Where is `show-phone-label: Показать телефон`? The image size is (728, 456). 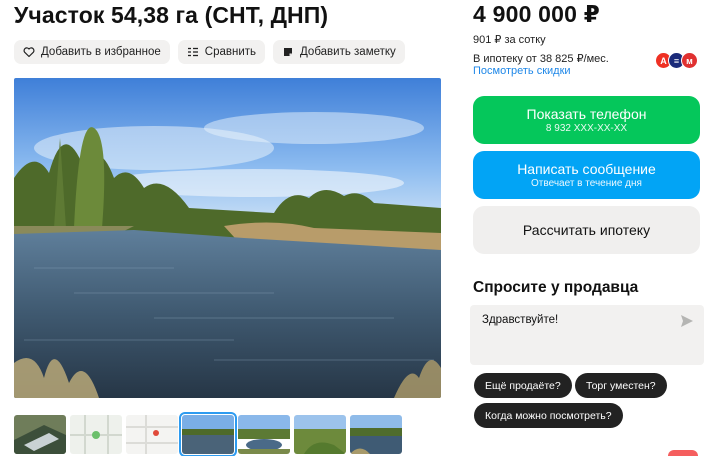
show-phone-label: Показать телефон is located at coordinates (586, 113).